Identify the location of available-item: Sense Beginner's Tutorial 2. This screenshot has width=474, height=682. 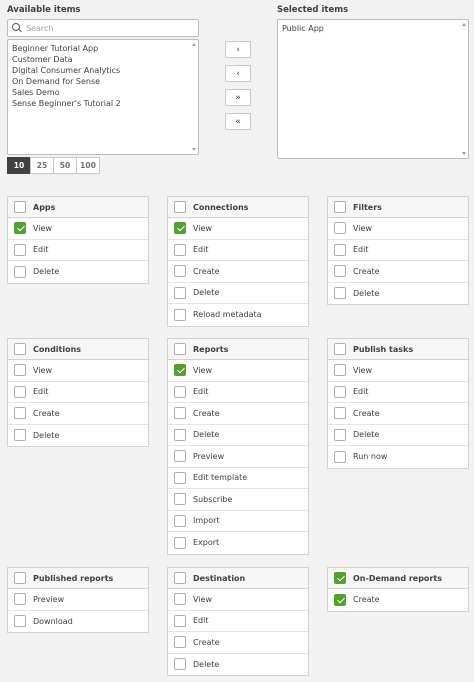
(103, 103).